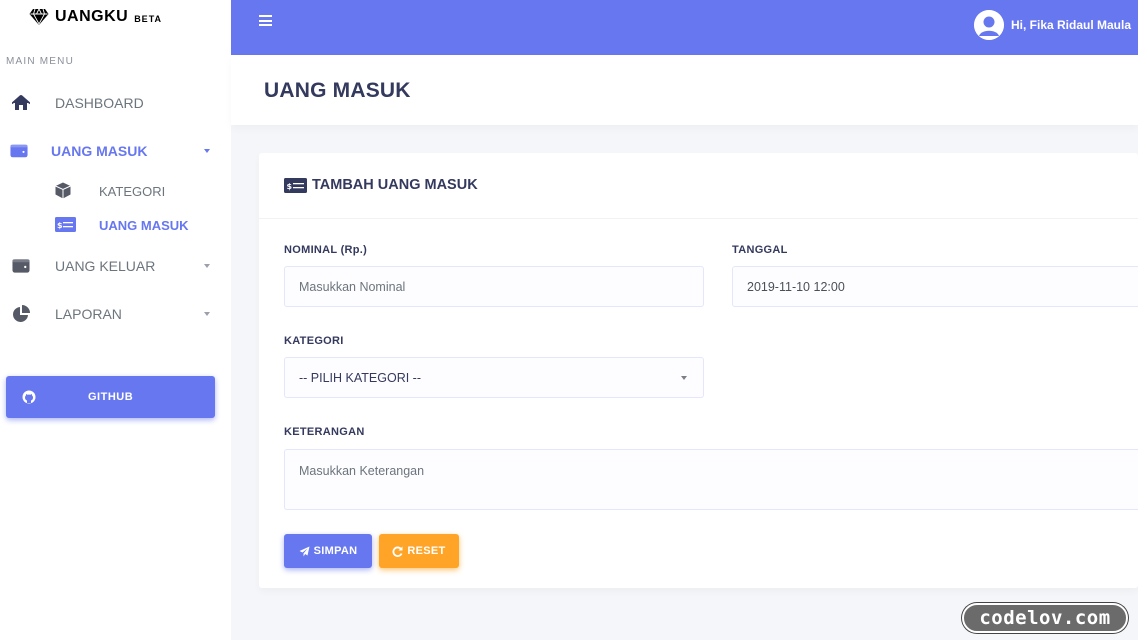 This screenshot has width=1138, height=640. I want to click on card-title-label: TAMBAH UANG MASUK, so click(395, 185).